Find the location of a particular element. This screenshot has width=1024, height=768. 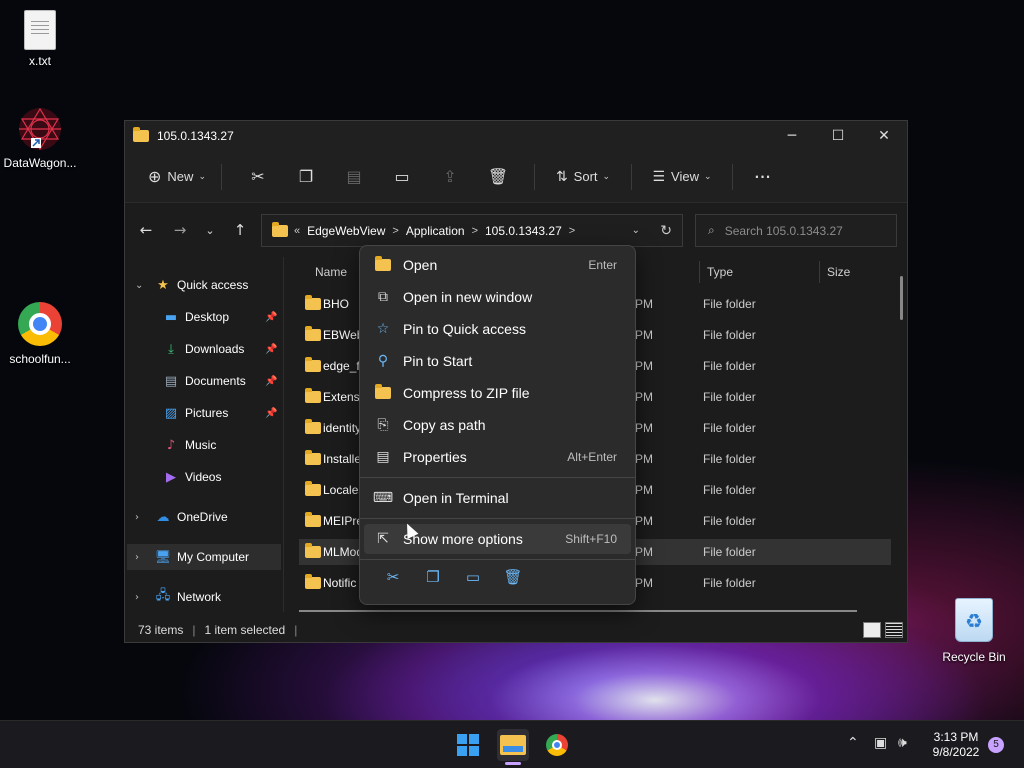

copy-button: ❐ is located at coordinates (306, 177).